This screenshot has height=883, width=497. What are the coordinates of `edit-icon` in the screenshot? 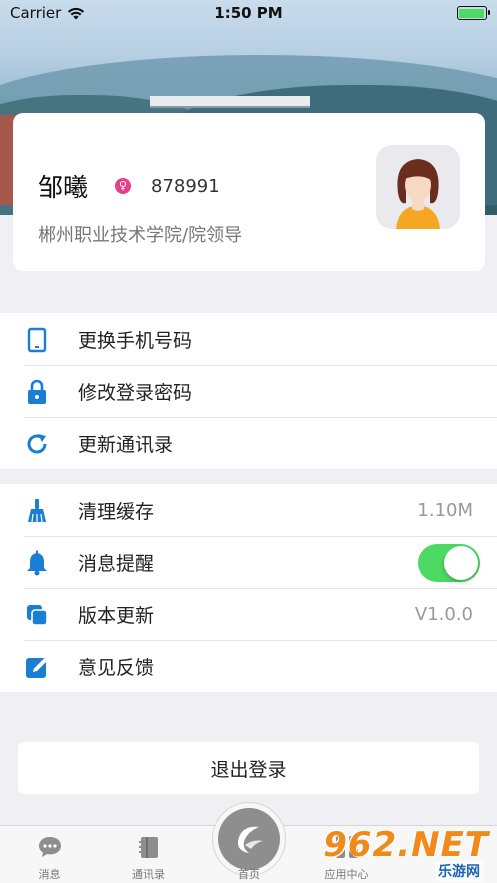 It's located at (37, 667).